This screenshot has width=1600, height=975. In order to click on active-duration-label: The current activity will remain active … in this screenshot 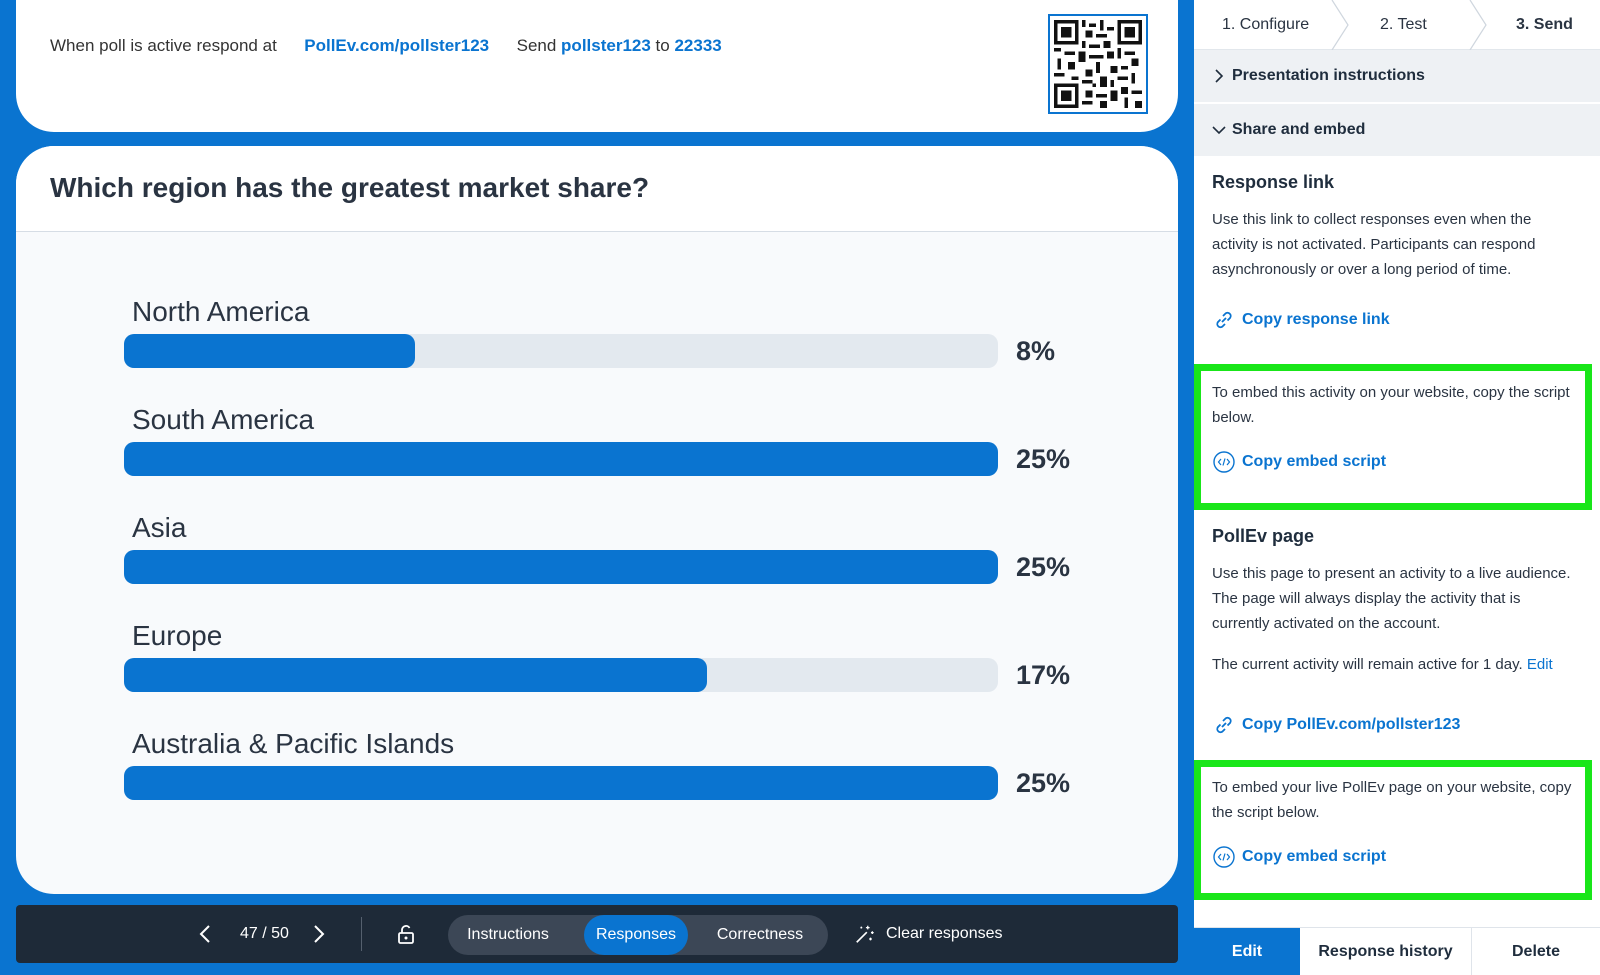, I will do `click(1367, 664)`.